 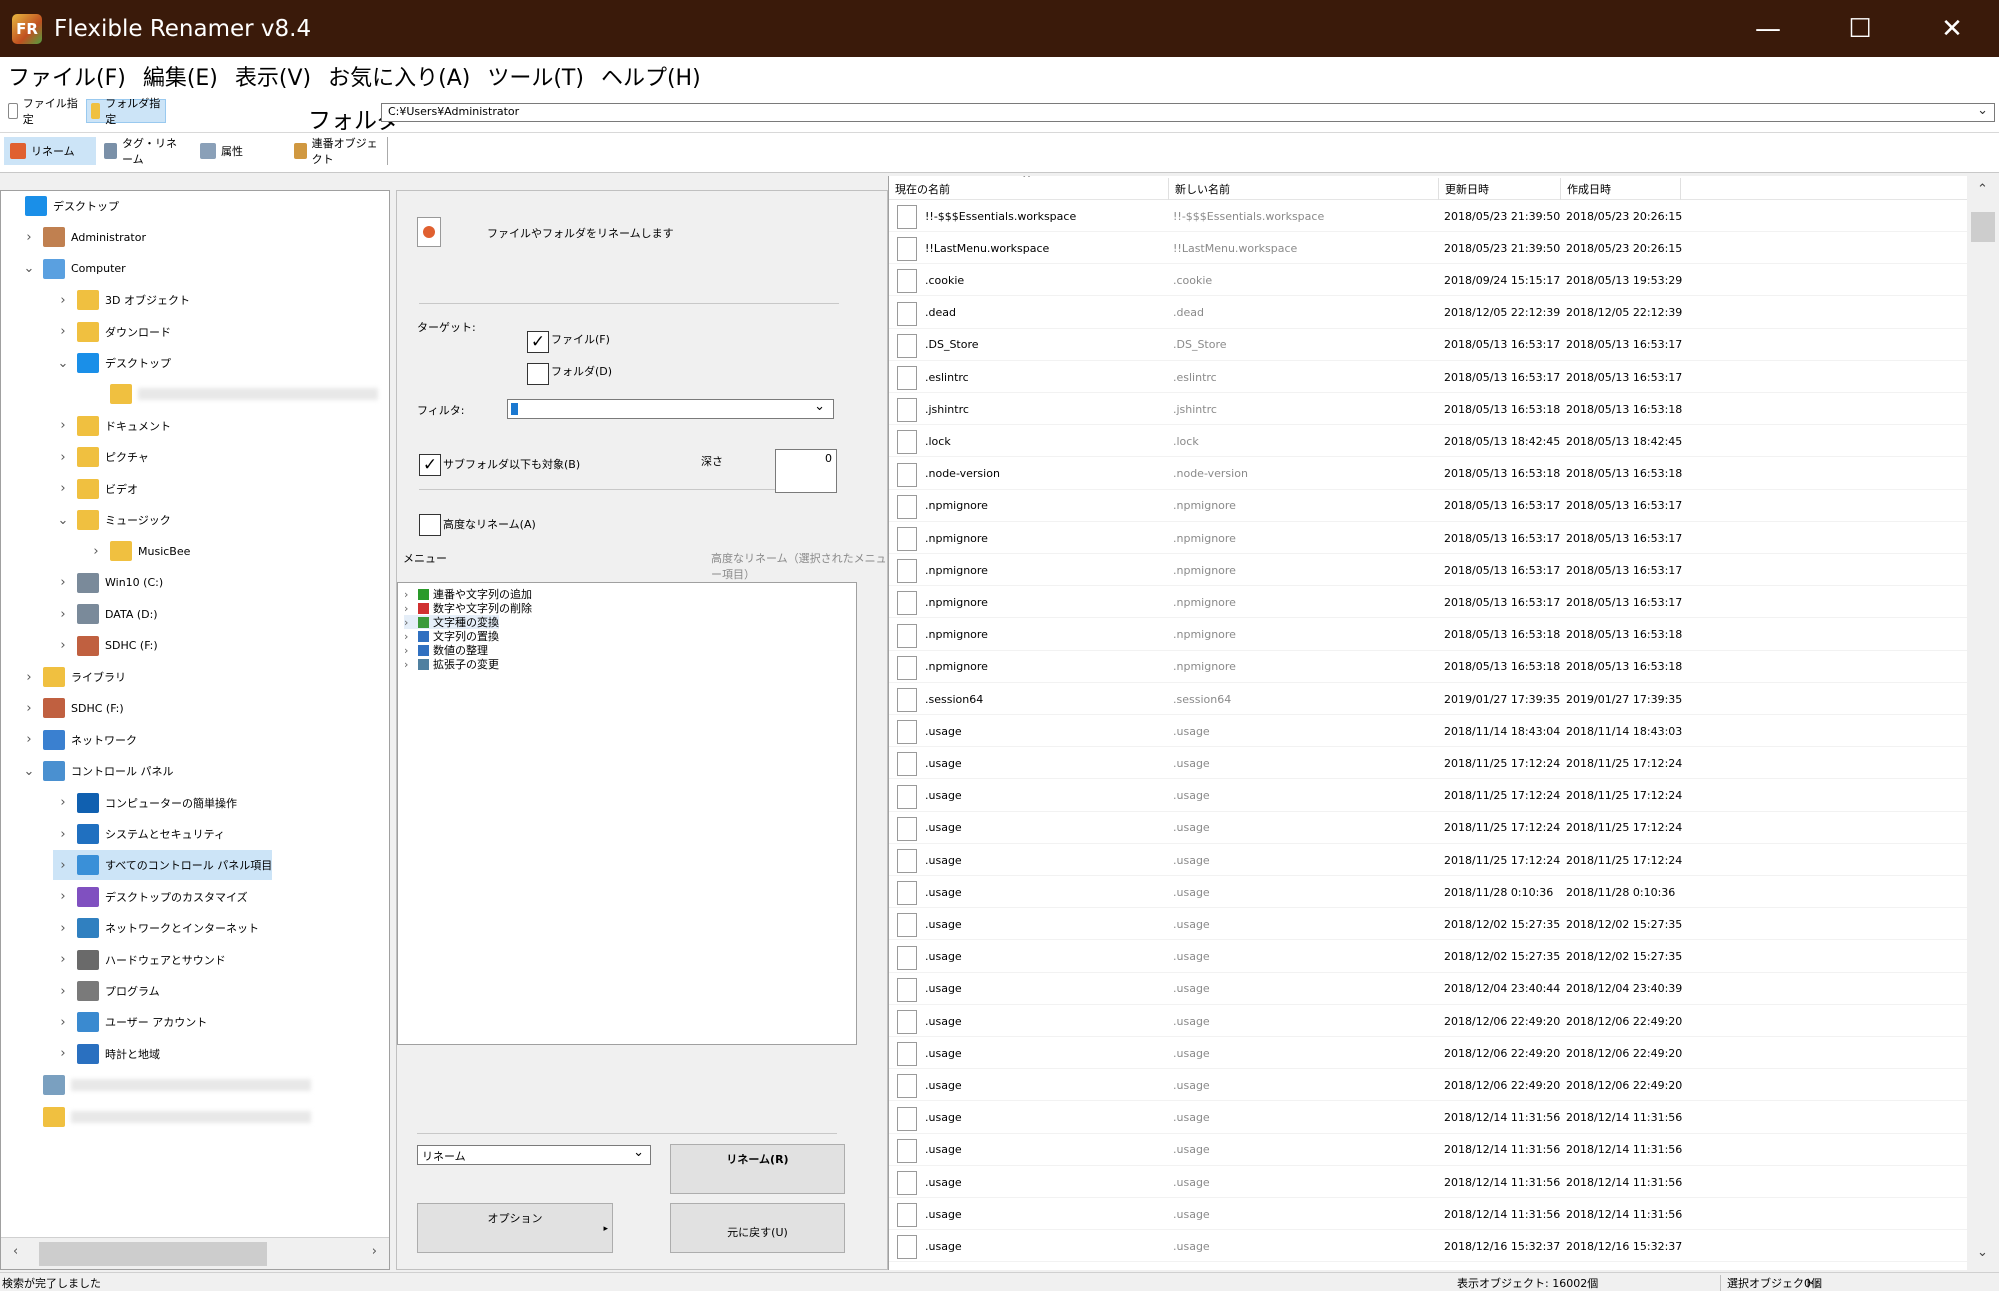 I want to click on tab-folder-mode: フォルダ指定, so click(x=126, y=111).